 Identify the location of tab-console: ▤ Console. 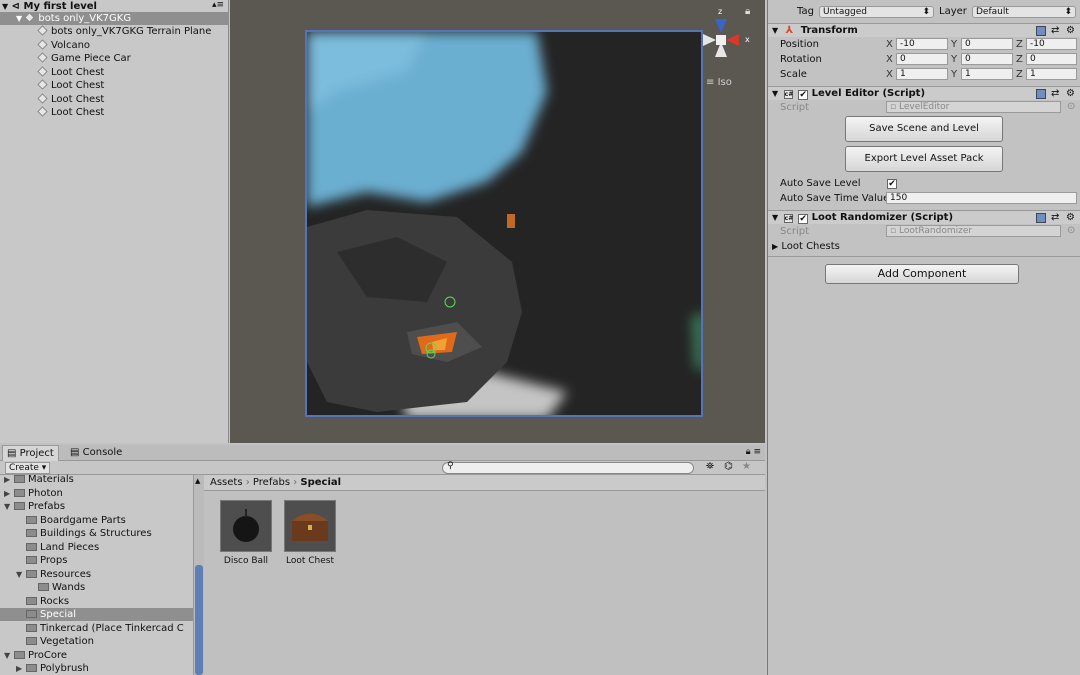
(96, 453).